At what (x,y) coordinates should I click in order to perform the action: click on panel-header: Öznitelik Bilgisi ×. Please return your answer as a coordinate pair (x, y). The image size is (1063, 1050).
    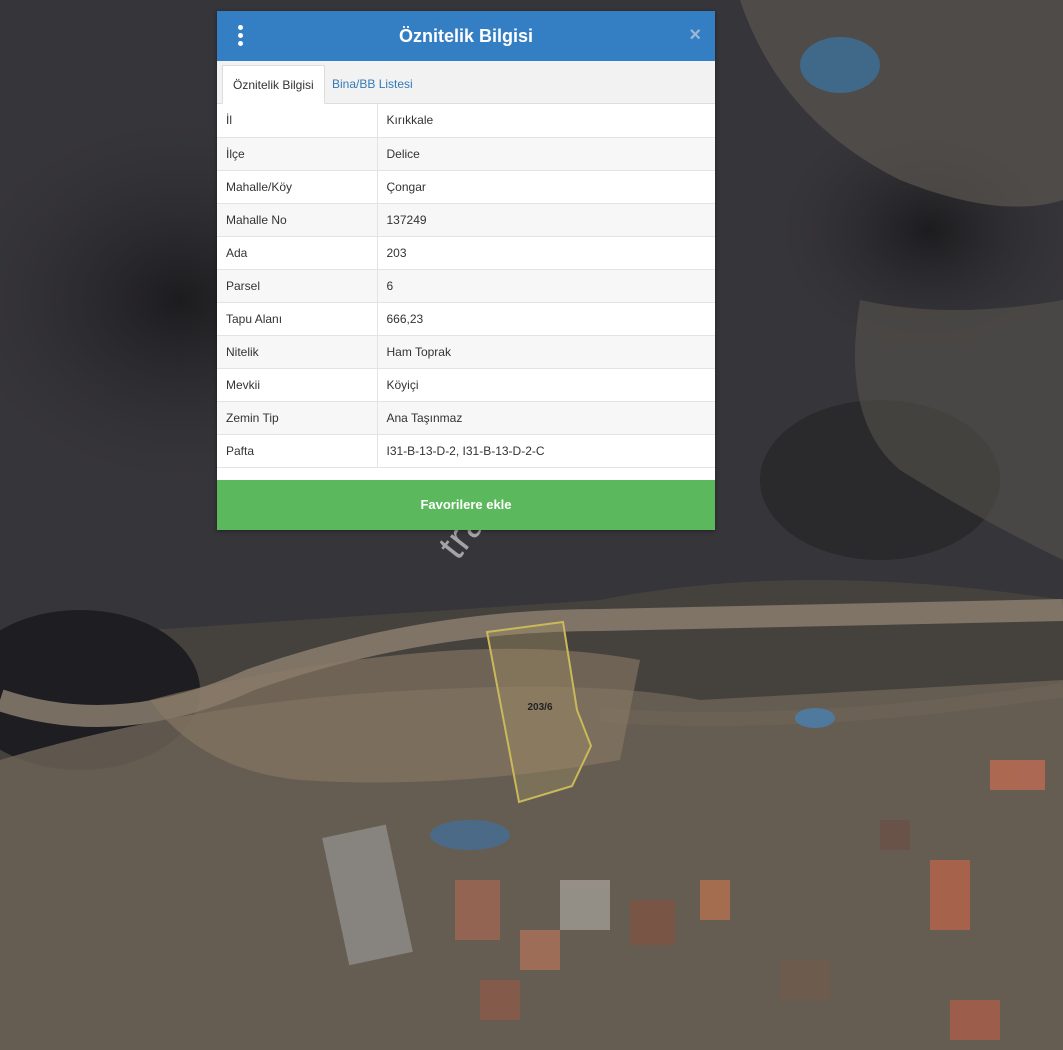
    Looking at the image, I should click on (466, 36).